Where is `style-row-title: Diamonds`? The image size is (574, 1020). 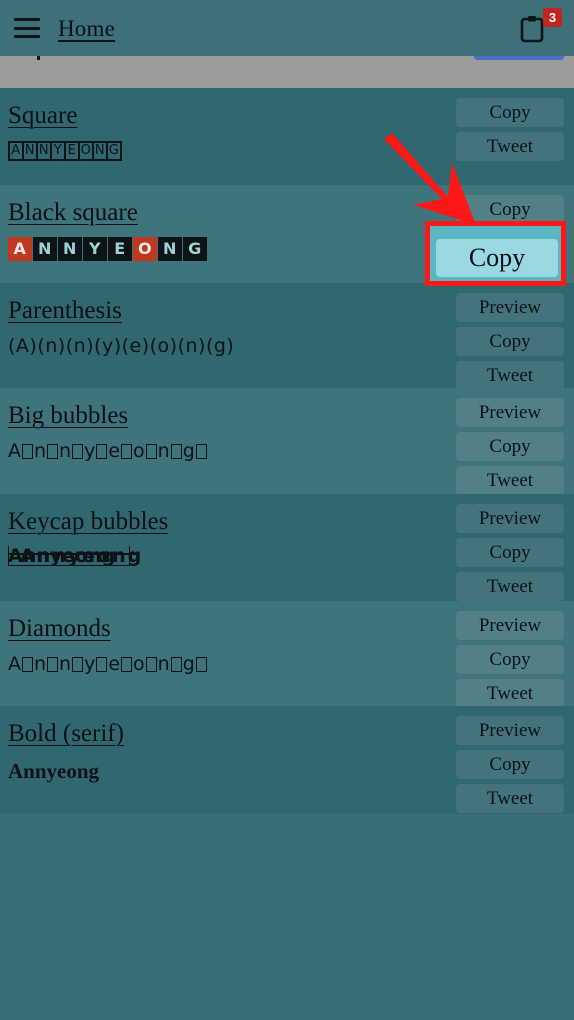 style-row-title: Diamonds is located at coordinates (59, 629).